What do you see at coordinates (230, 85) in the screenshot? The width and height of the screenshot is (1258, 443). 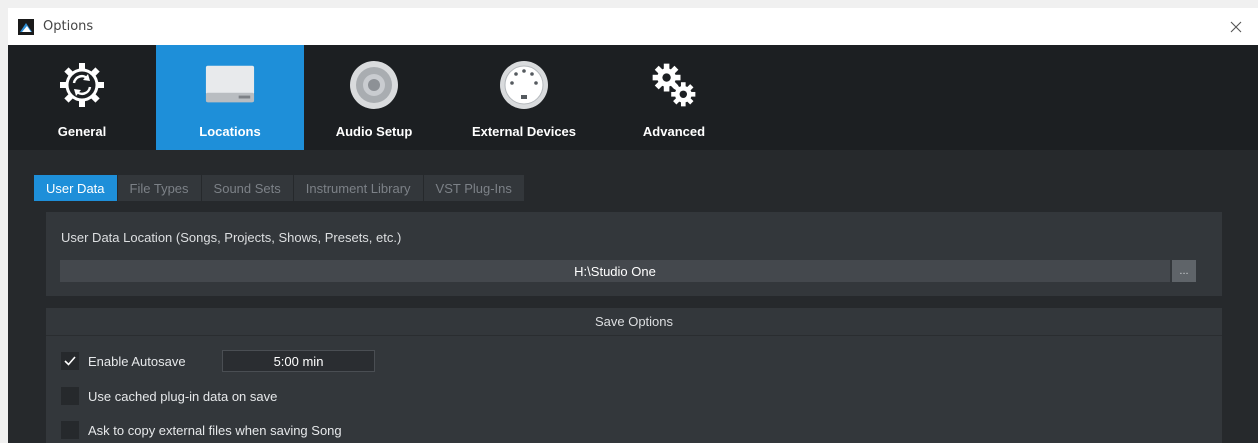 I see `drive-icon` at bounding box center [230, 85].